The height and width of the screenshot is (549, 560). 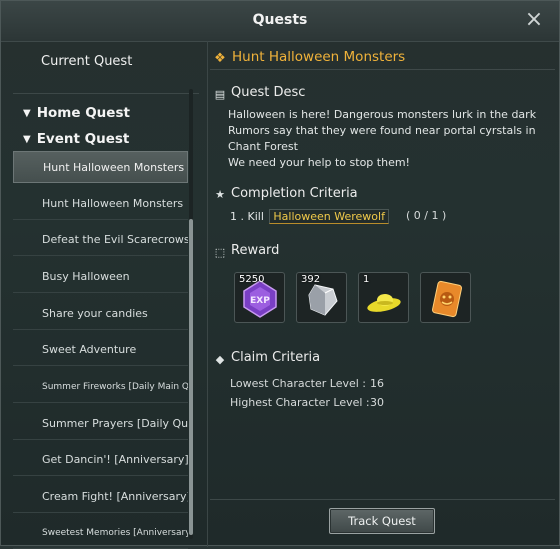 I want to click on yellow-hat-icon, so click(x=384, y=303).